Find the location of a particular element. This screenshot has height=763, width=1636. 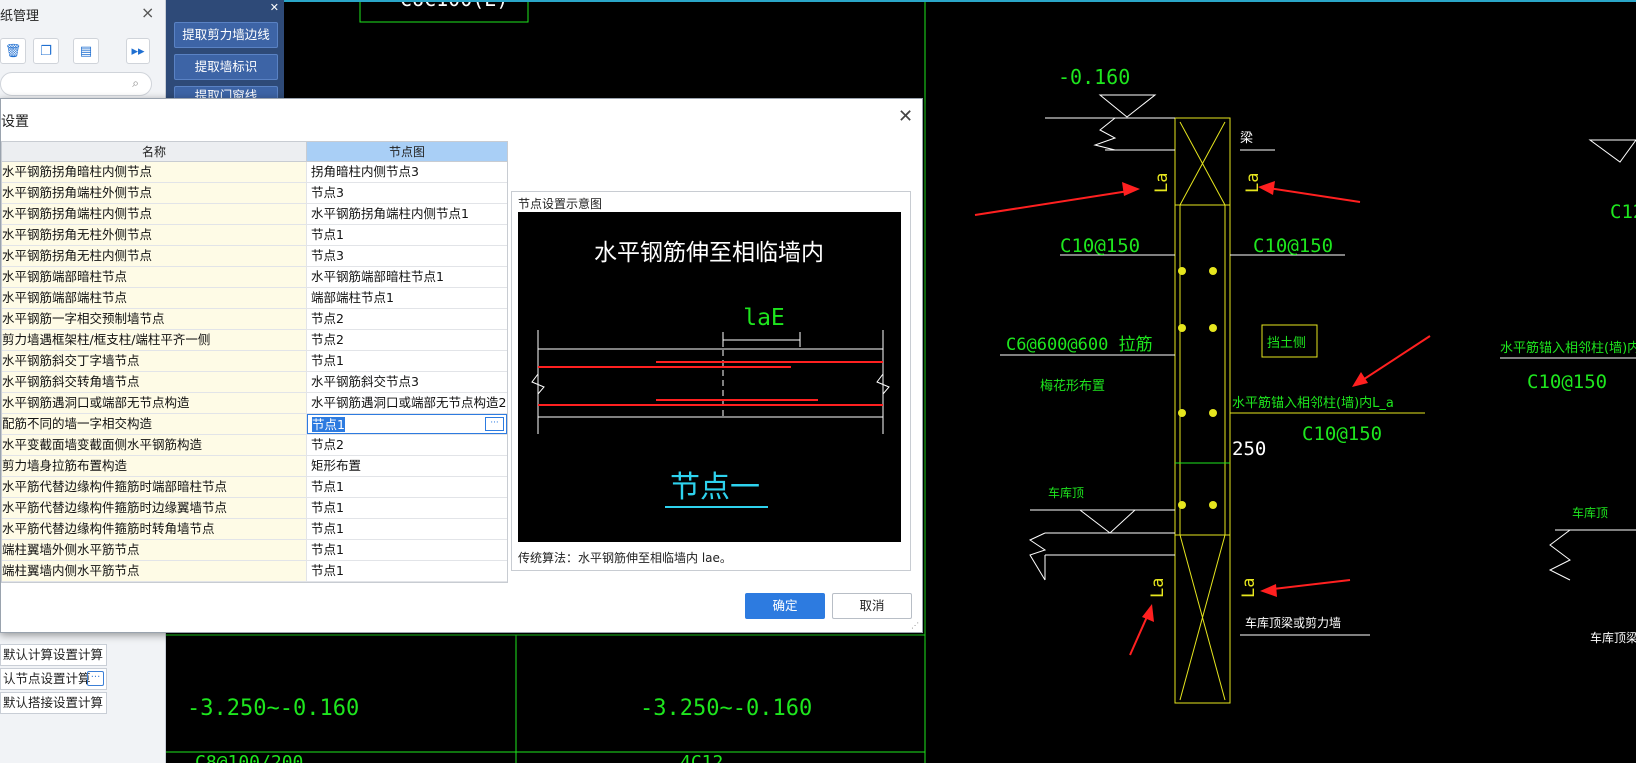

row-node-text: 水平钢筋拐角端柱内侧节点1 is located at coordinates (390, 213).